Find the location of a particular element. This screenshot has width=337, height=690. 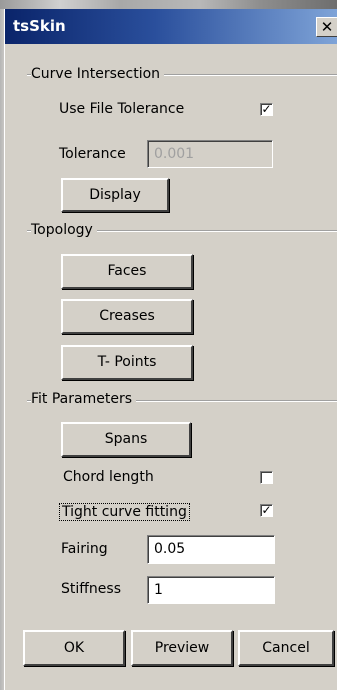

ok-button: OK is located at coordinates (74, 648).